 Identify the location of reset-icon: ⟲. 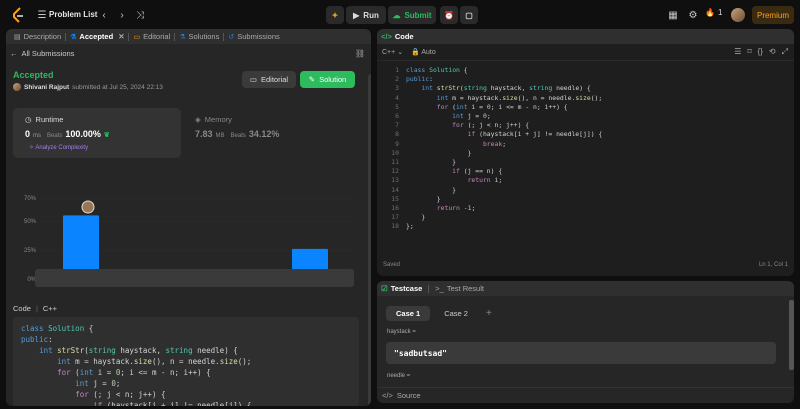
(772, 52).